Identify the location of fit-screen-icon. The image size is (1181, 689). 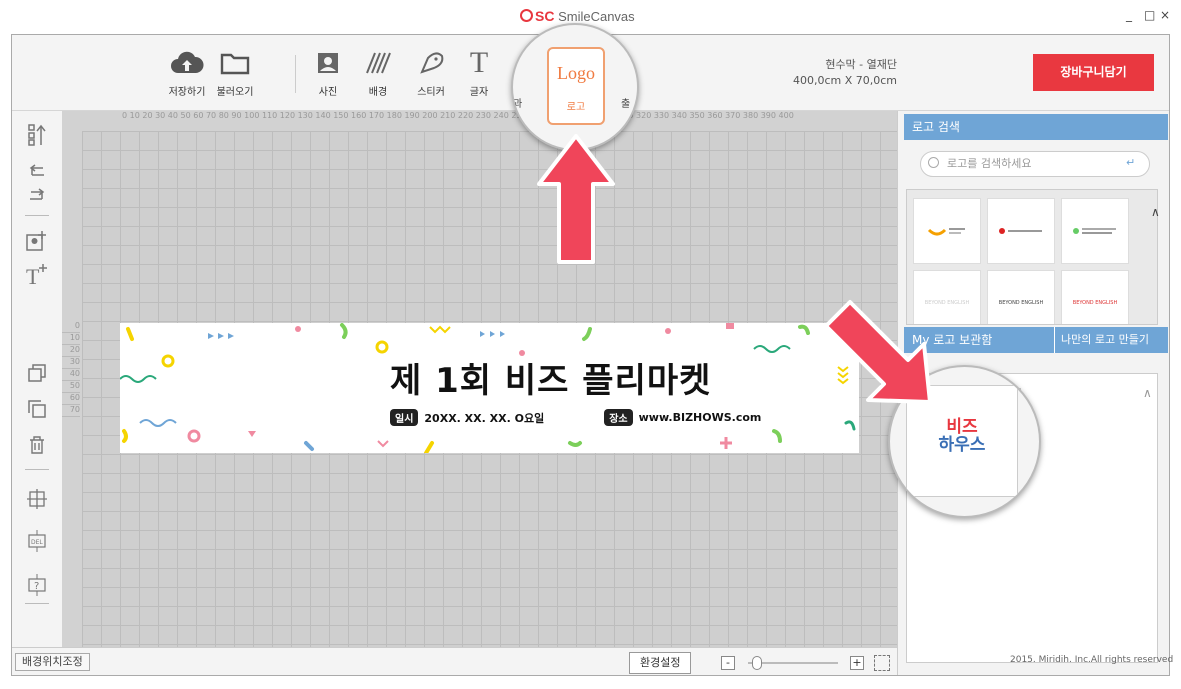
(882, 663).